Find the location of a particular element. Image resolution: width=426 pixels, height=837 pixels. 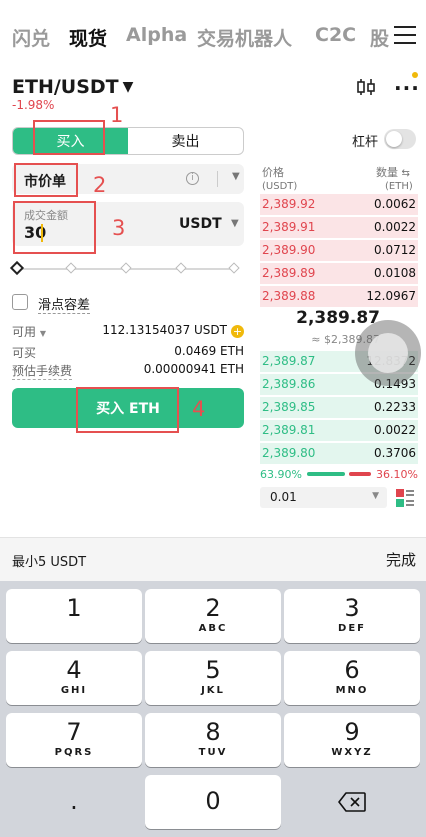

keyboard-toolbar: 最小5 USDT 完成 is located at coordinates (213, 559).